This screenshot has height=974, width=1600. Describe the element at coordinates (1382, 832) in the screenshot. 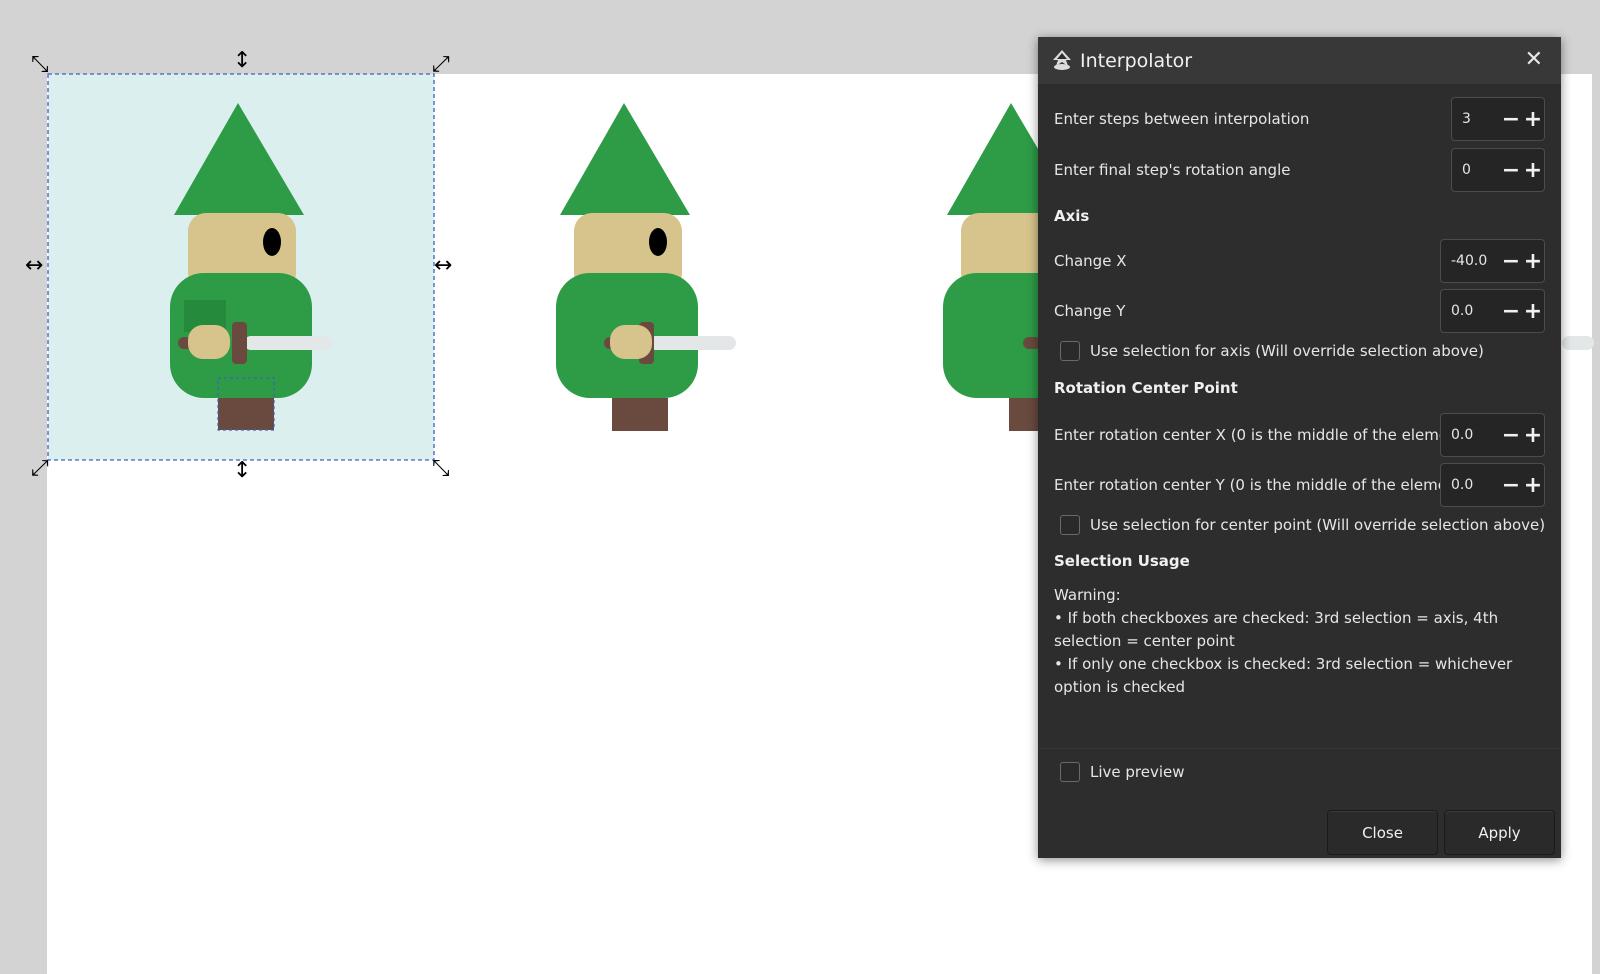

I see `close-button: Close` at that location.